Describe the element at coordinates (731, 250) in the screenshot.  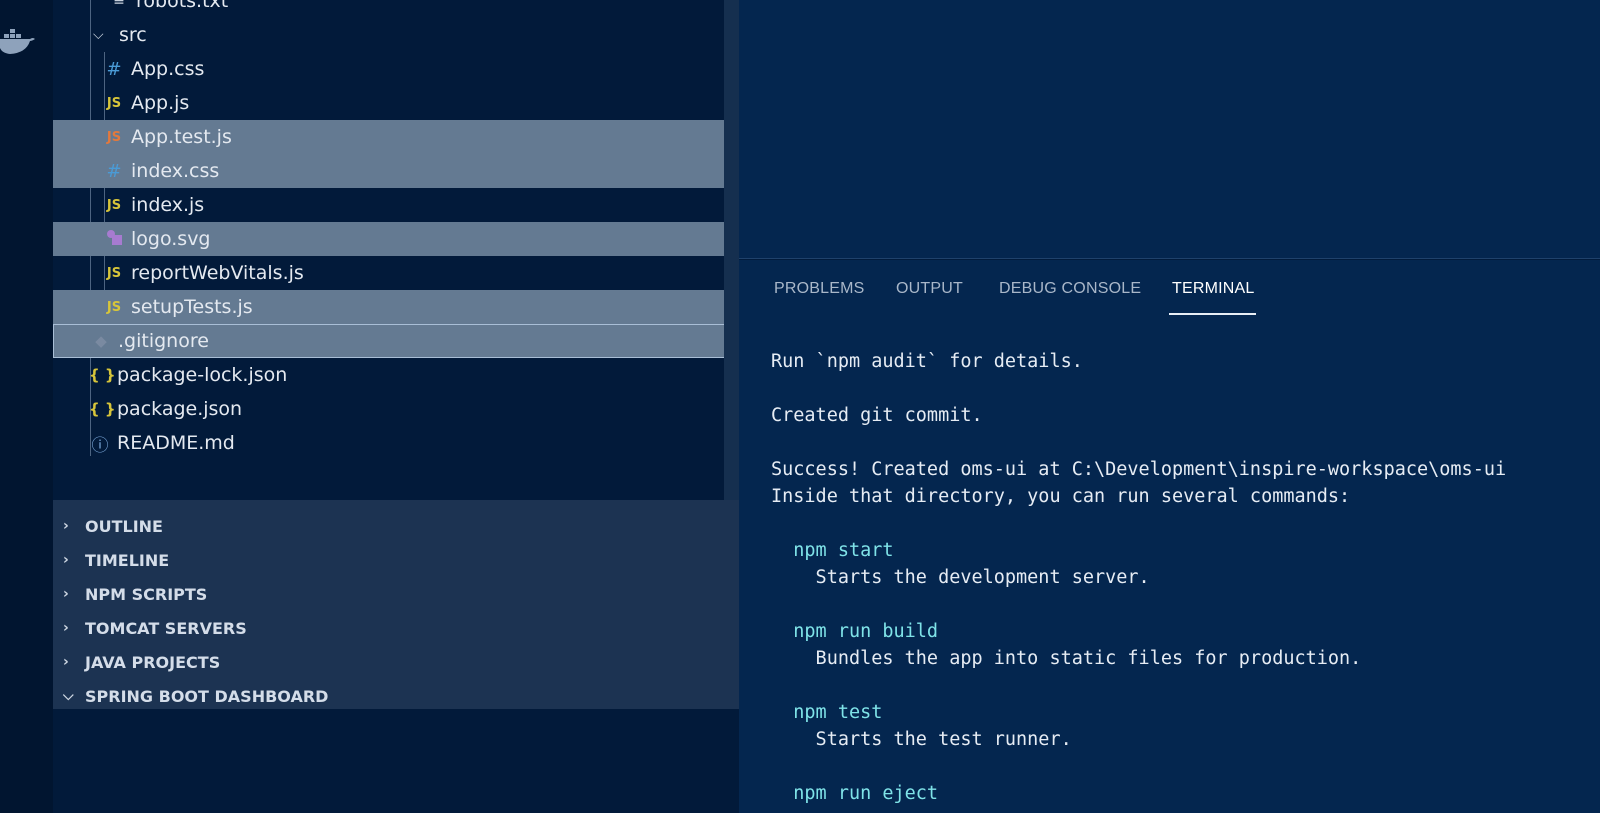
I see `explorer-scrollbar` at that location.